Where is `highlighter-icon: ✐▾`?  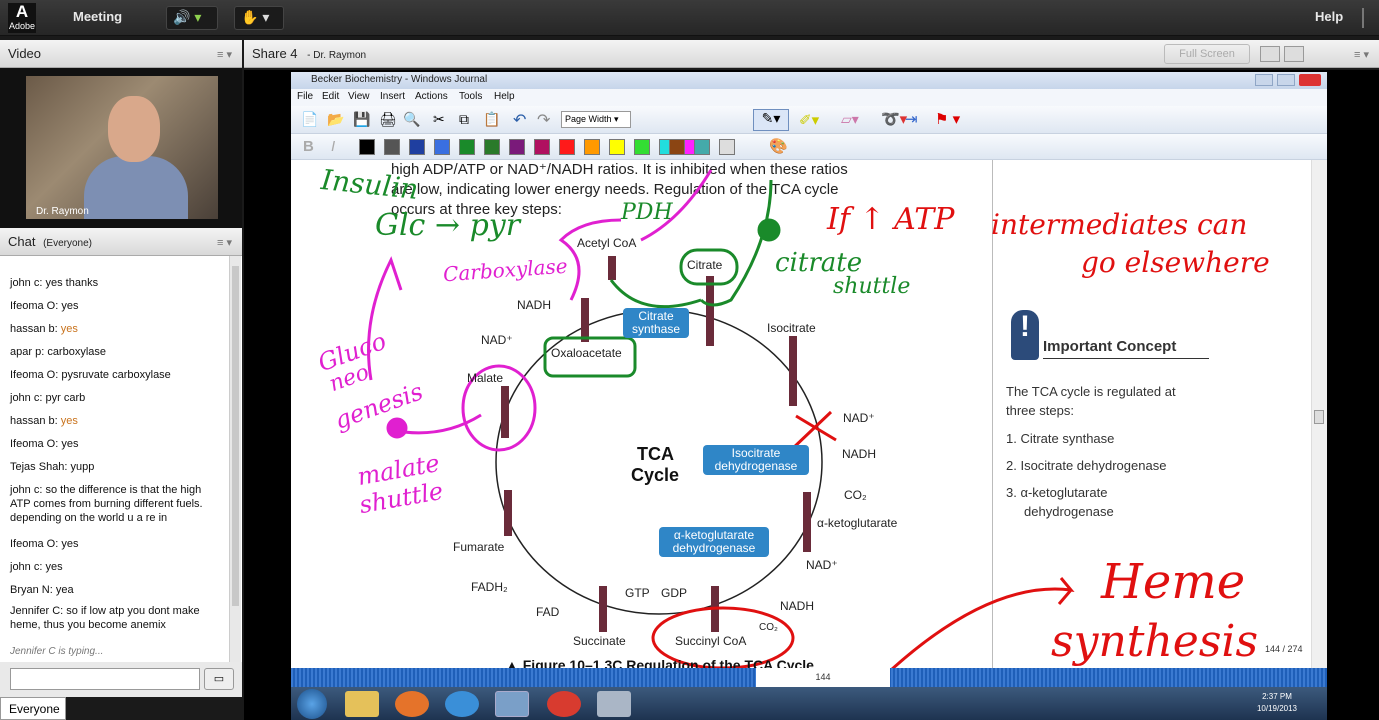 highlighter-icon: ✐▾ is located at coordinates (809, 120).